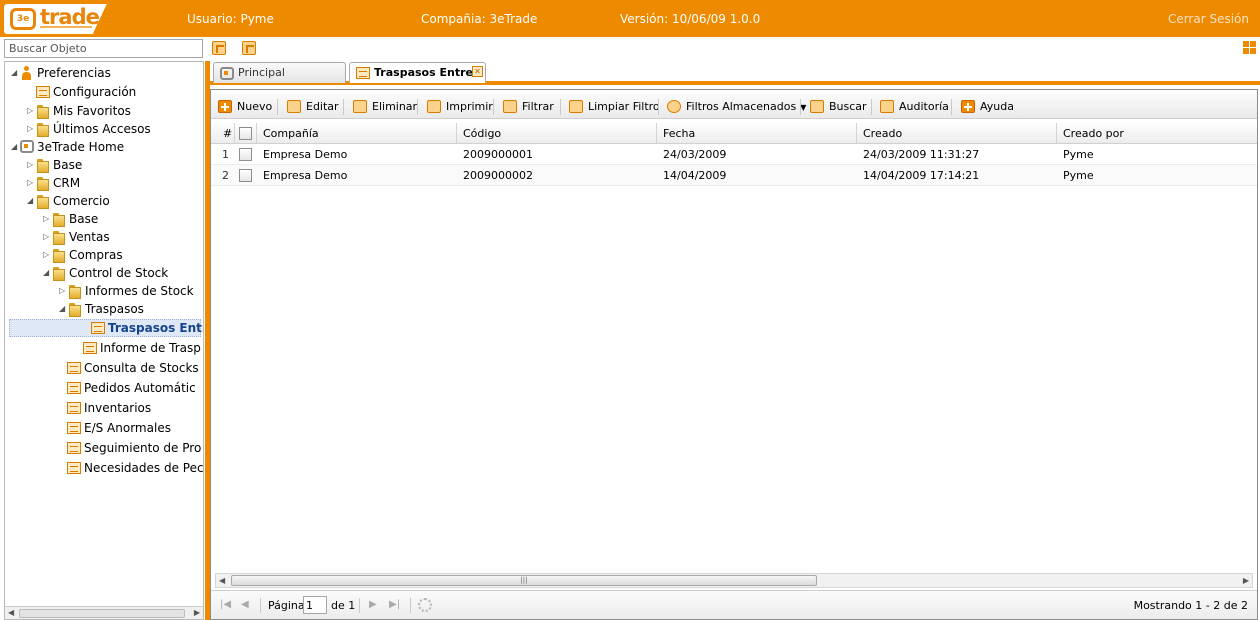  Describe the element at coordinates (245, 604) in the screenshot. I see `previous-page-icon: ◀` at that location.